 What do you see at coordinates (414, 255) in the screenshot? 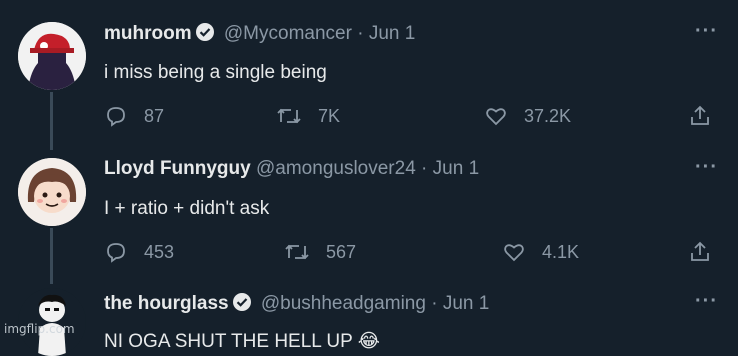
I see `action-bar: 453 567 4.1K` at bounding box center [414, 255].